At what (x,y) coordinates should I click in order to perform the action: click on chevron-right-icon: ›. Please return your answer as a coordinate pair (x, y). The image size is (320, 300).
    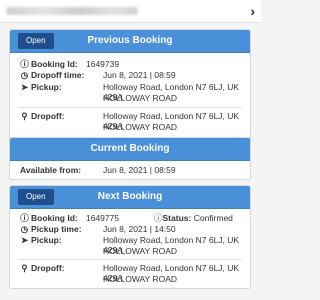
    Looking at the image, I should click on (252, 11).